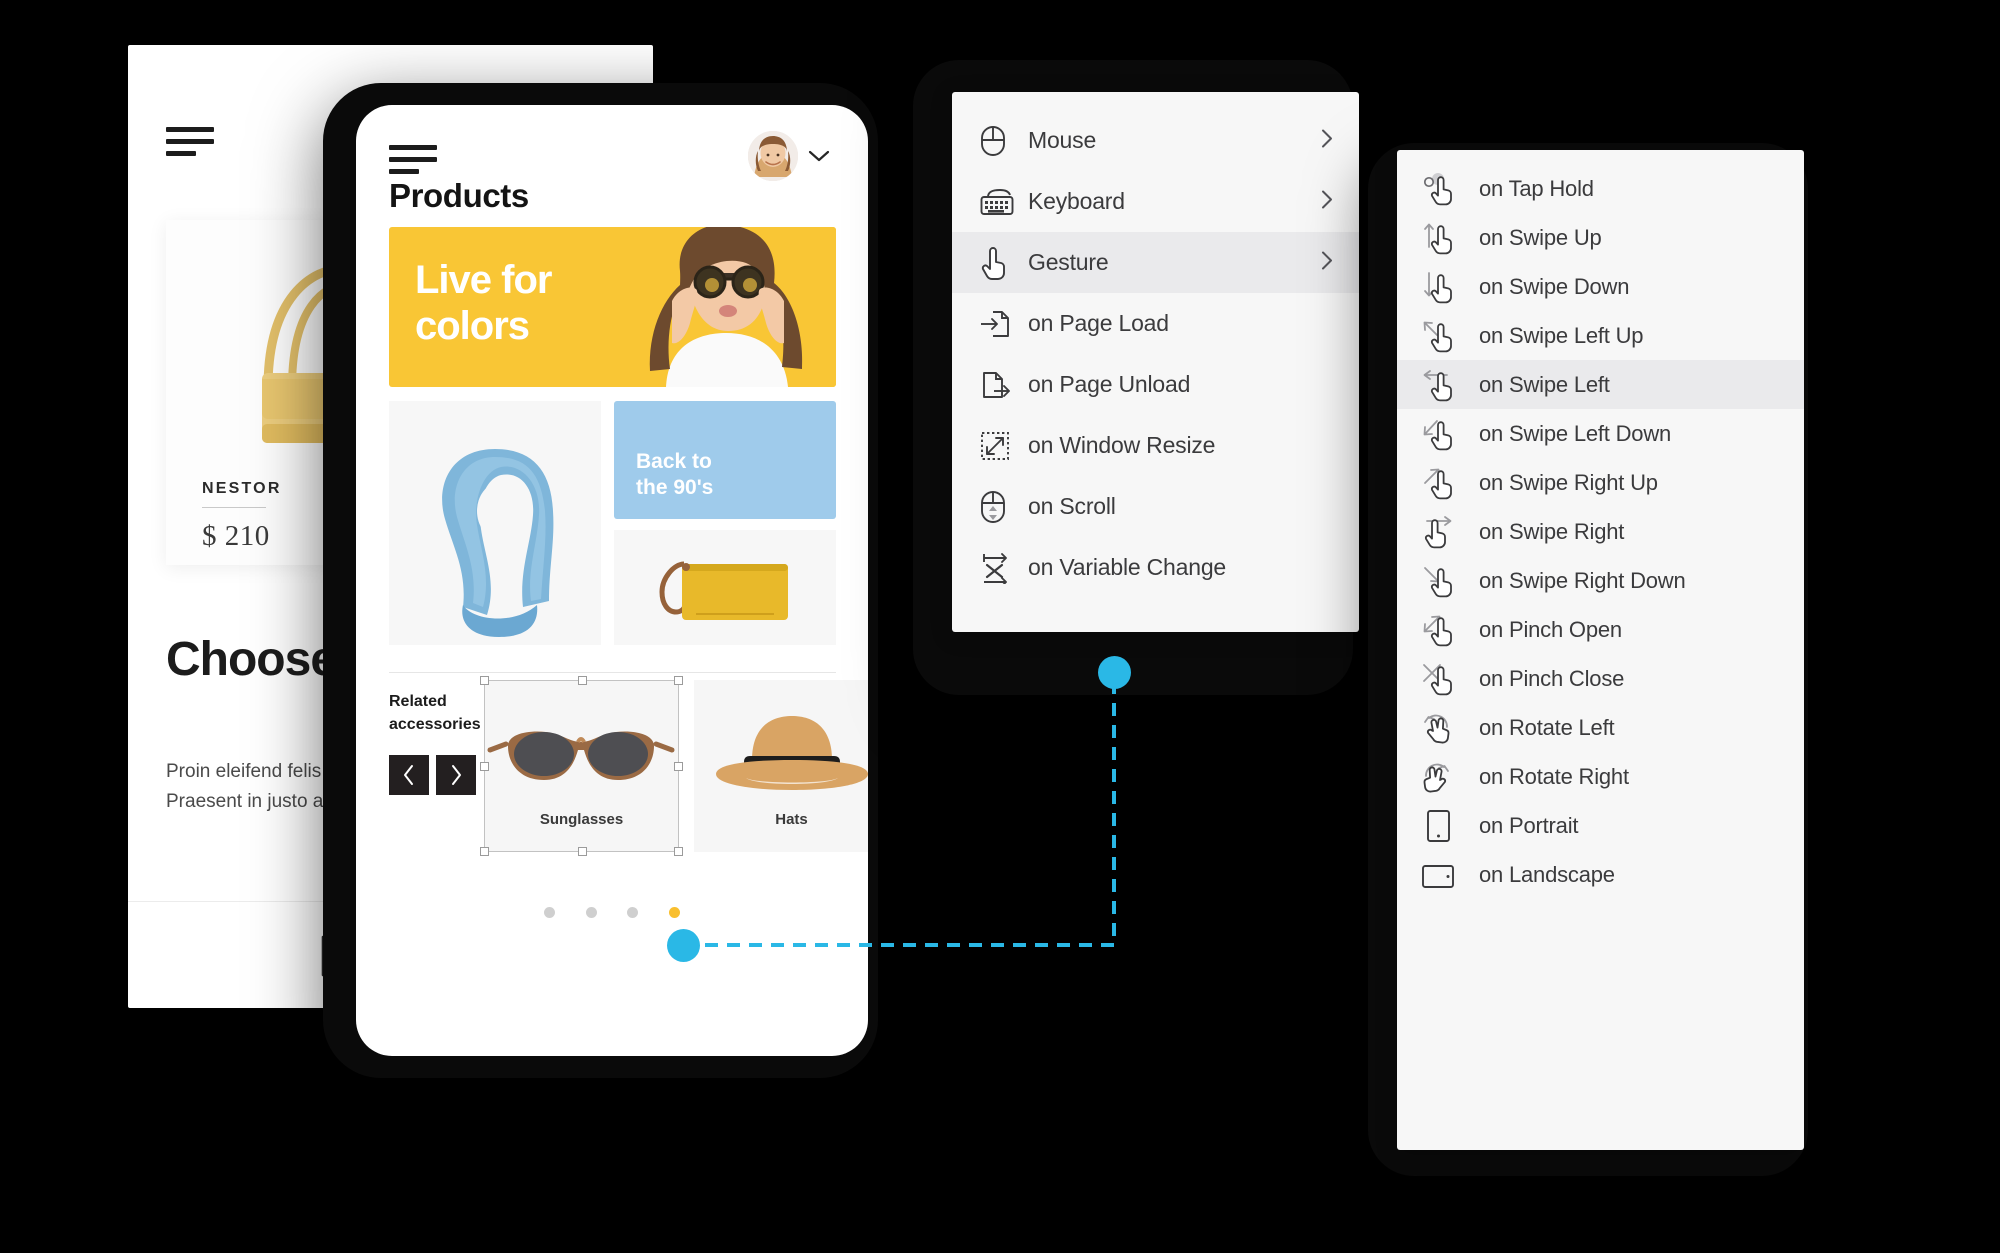  What do you see at coordinates (1582, 580) in the screenshot?
I see `gesture-item-label: on Swipe Right Down` at bounding box center [1582, 580].